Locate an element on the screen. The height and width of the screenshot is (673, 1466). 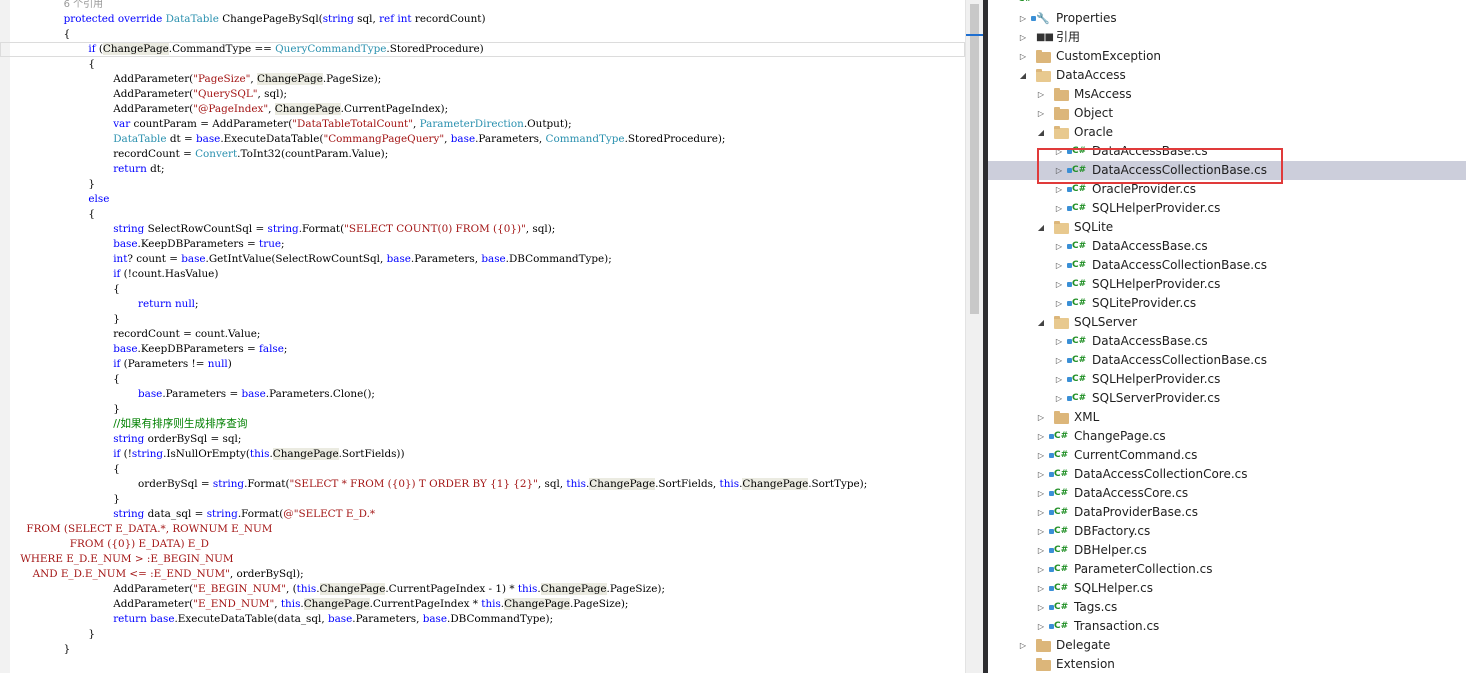
tree-item: Extension is located at coordinates (1227, 664).